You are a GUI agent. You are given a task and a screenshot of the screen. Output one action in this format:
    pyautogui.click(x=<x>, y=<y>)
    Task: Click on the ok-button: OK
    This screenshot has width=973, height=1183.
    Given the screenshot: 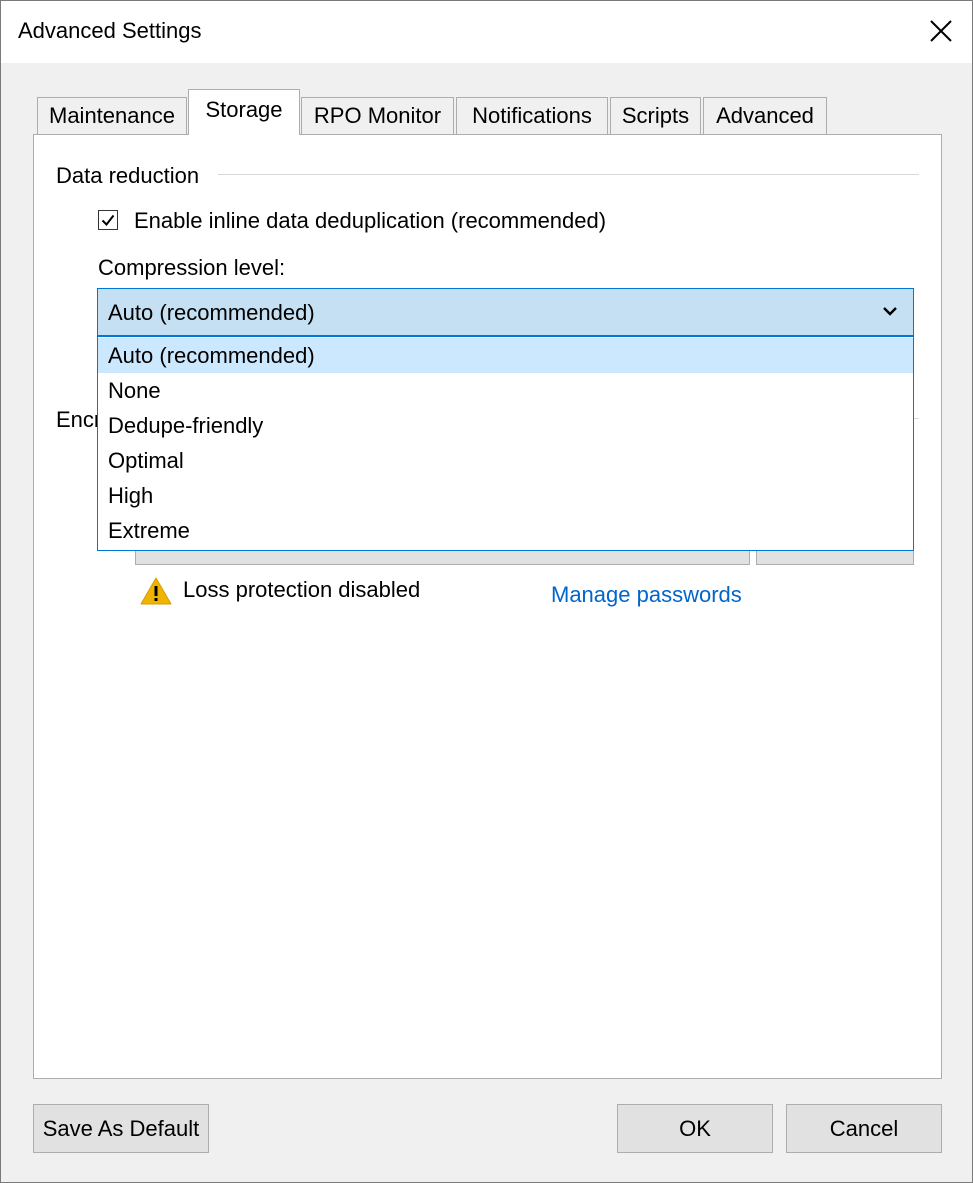 What is the action you would take?
    pyautogui.click(x=695, y=1128)
    